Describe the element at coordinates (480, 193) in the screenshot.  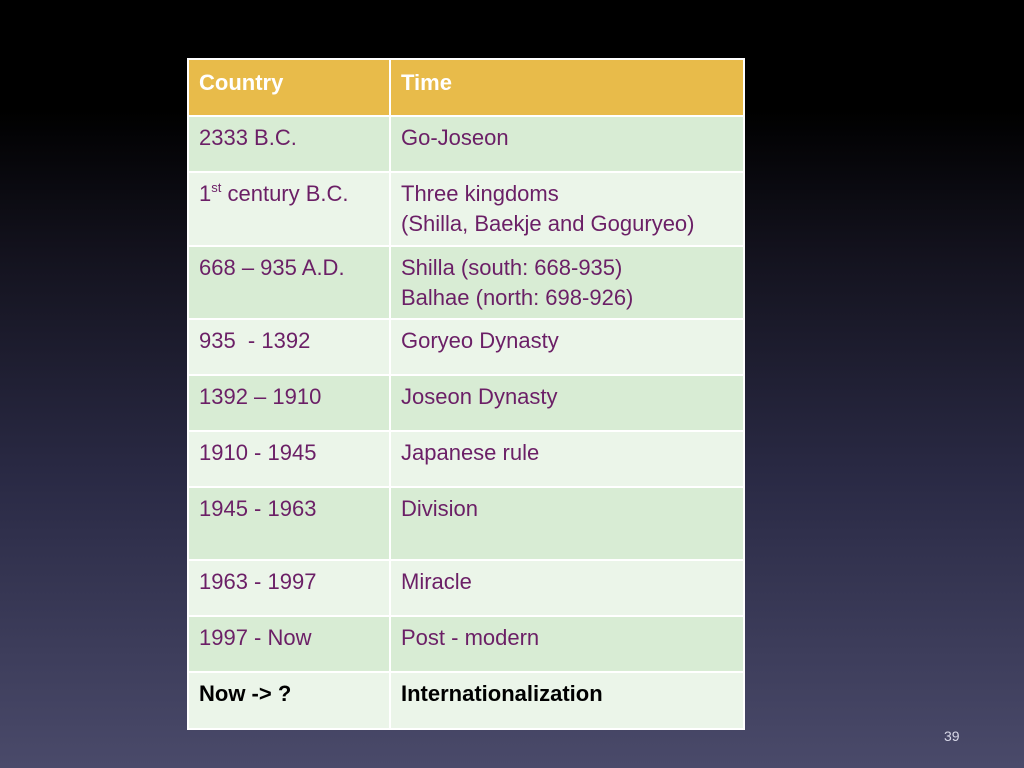
I see `event-line-1: Three kingdoms` at that location.